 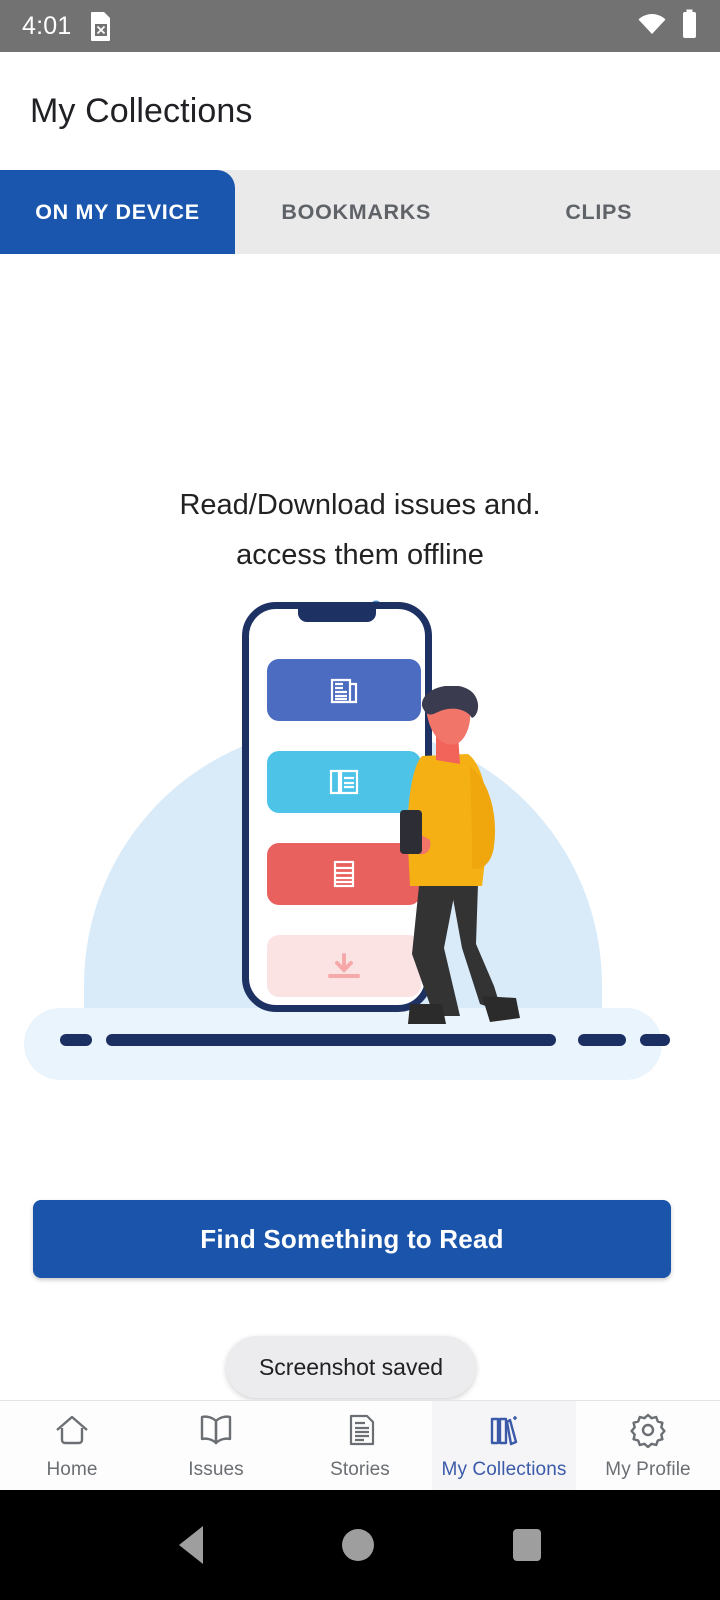 What do you see at coordinates (72, 1432) in the screenshot?
I see `home-icon` at bounding box center [72, 1432].